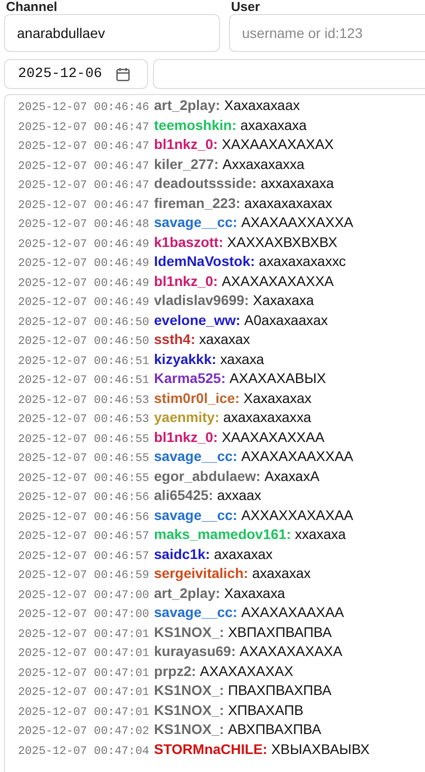  What do you see at coordinates (178, 242) in the screenshot?
I see `chat-message: 2025-12-07 00:46:49 k1baszott: ХАХХАХВХВХВХ` at bounding box center [178, 242].